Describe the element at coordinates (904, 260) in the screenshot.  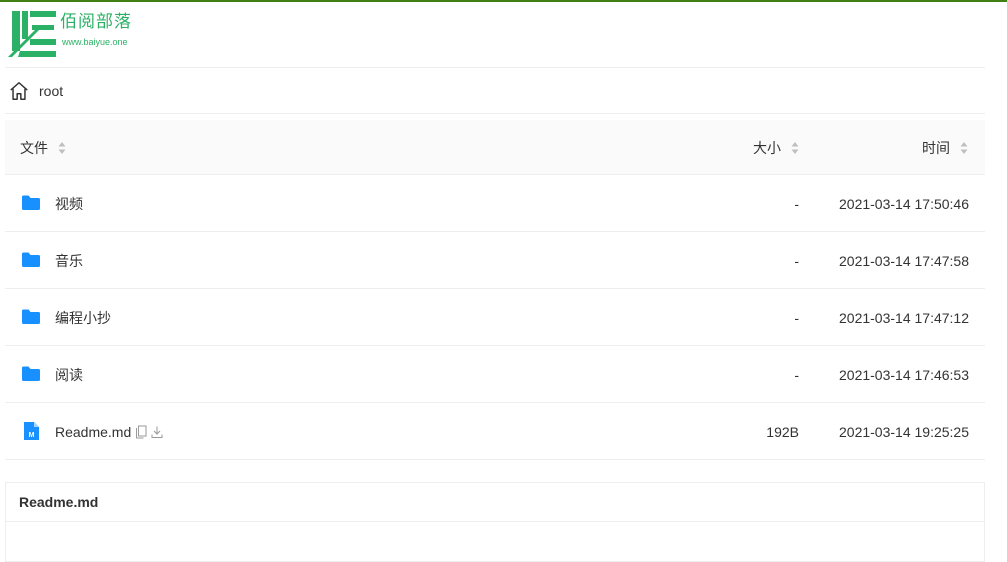
I see `file-time: 2021-03-14 17:47:58` at that location.